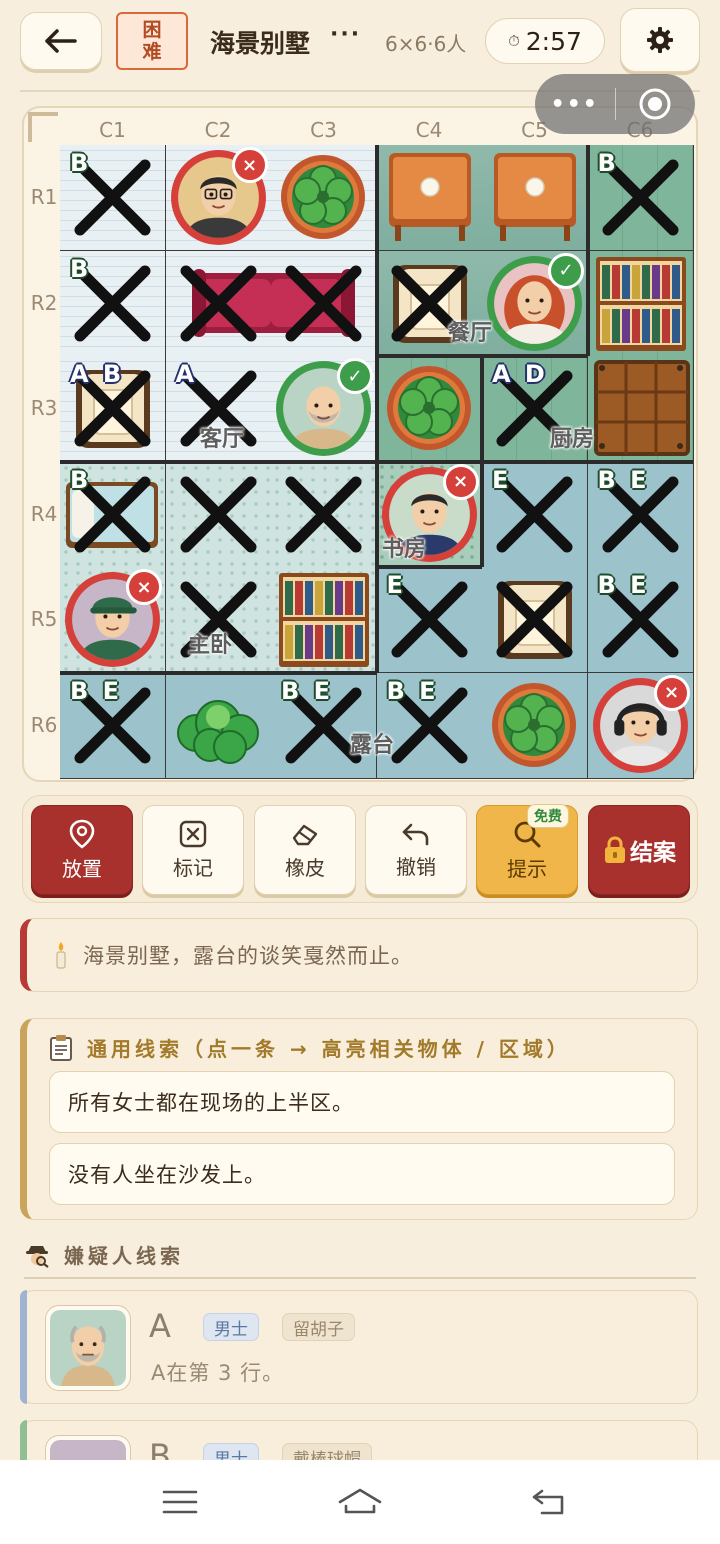 The image size is (720, 1544). What do you see at coordinates (82, 850) in the screenshot?
I see `place-button: 放置` at bounding box center [82, 850].